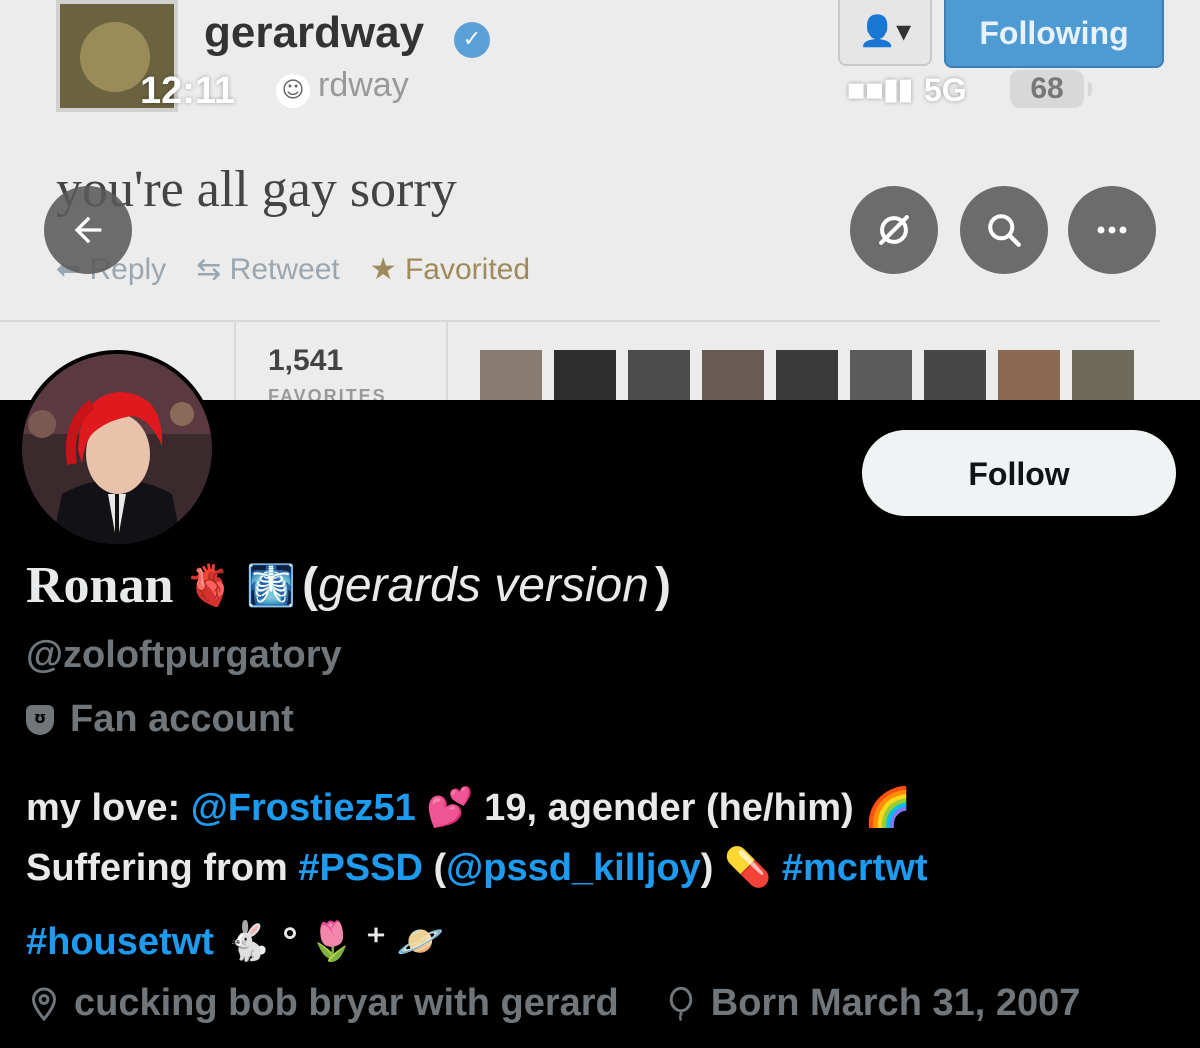  Describe the element at coordinates (182, 719) in the screenshot. I see `account-label-text: Fan account` at that location.